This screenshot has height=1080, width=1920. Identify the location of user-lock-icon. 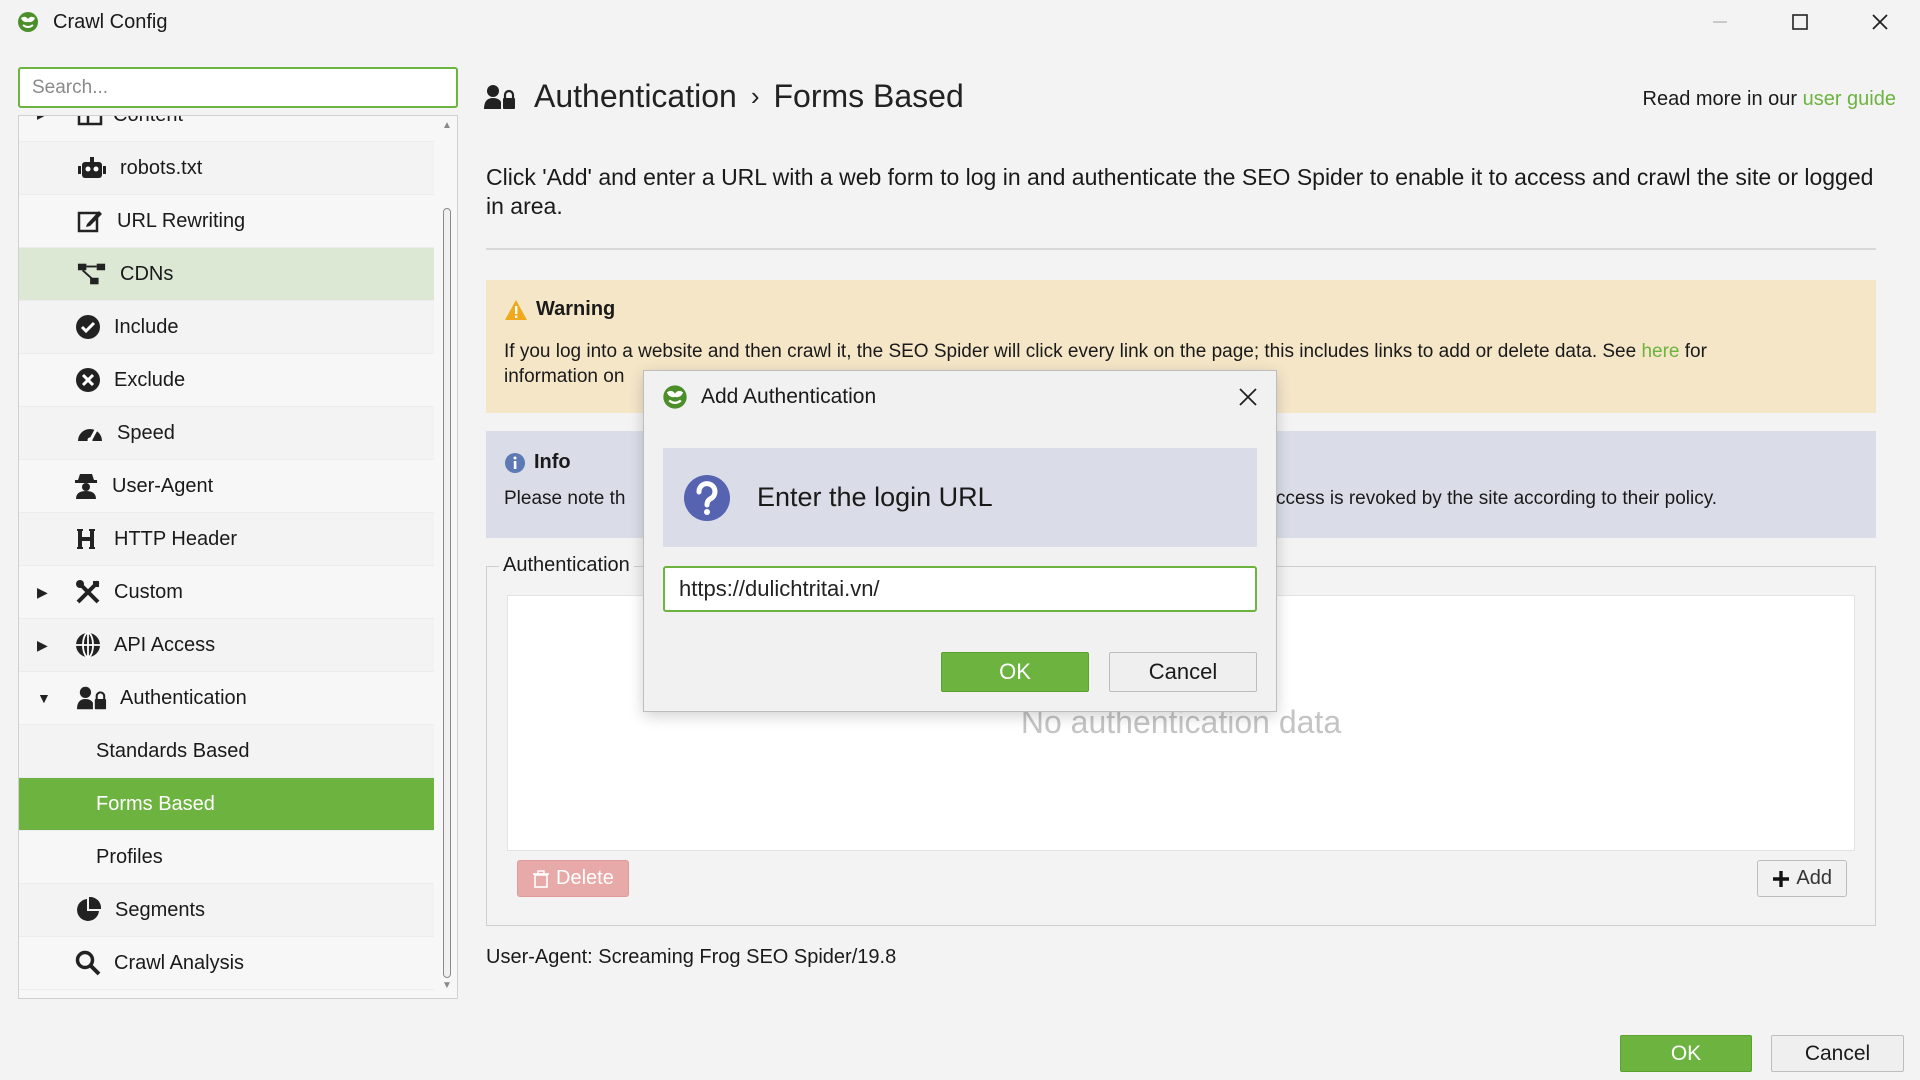
(499, 96).